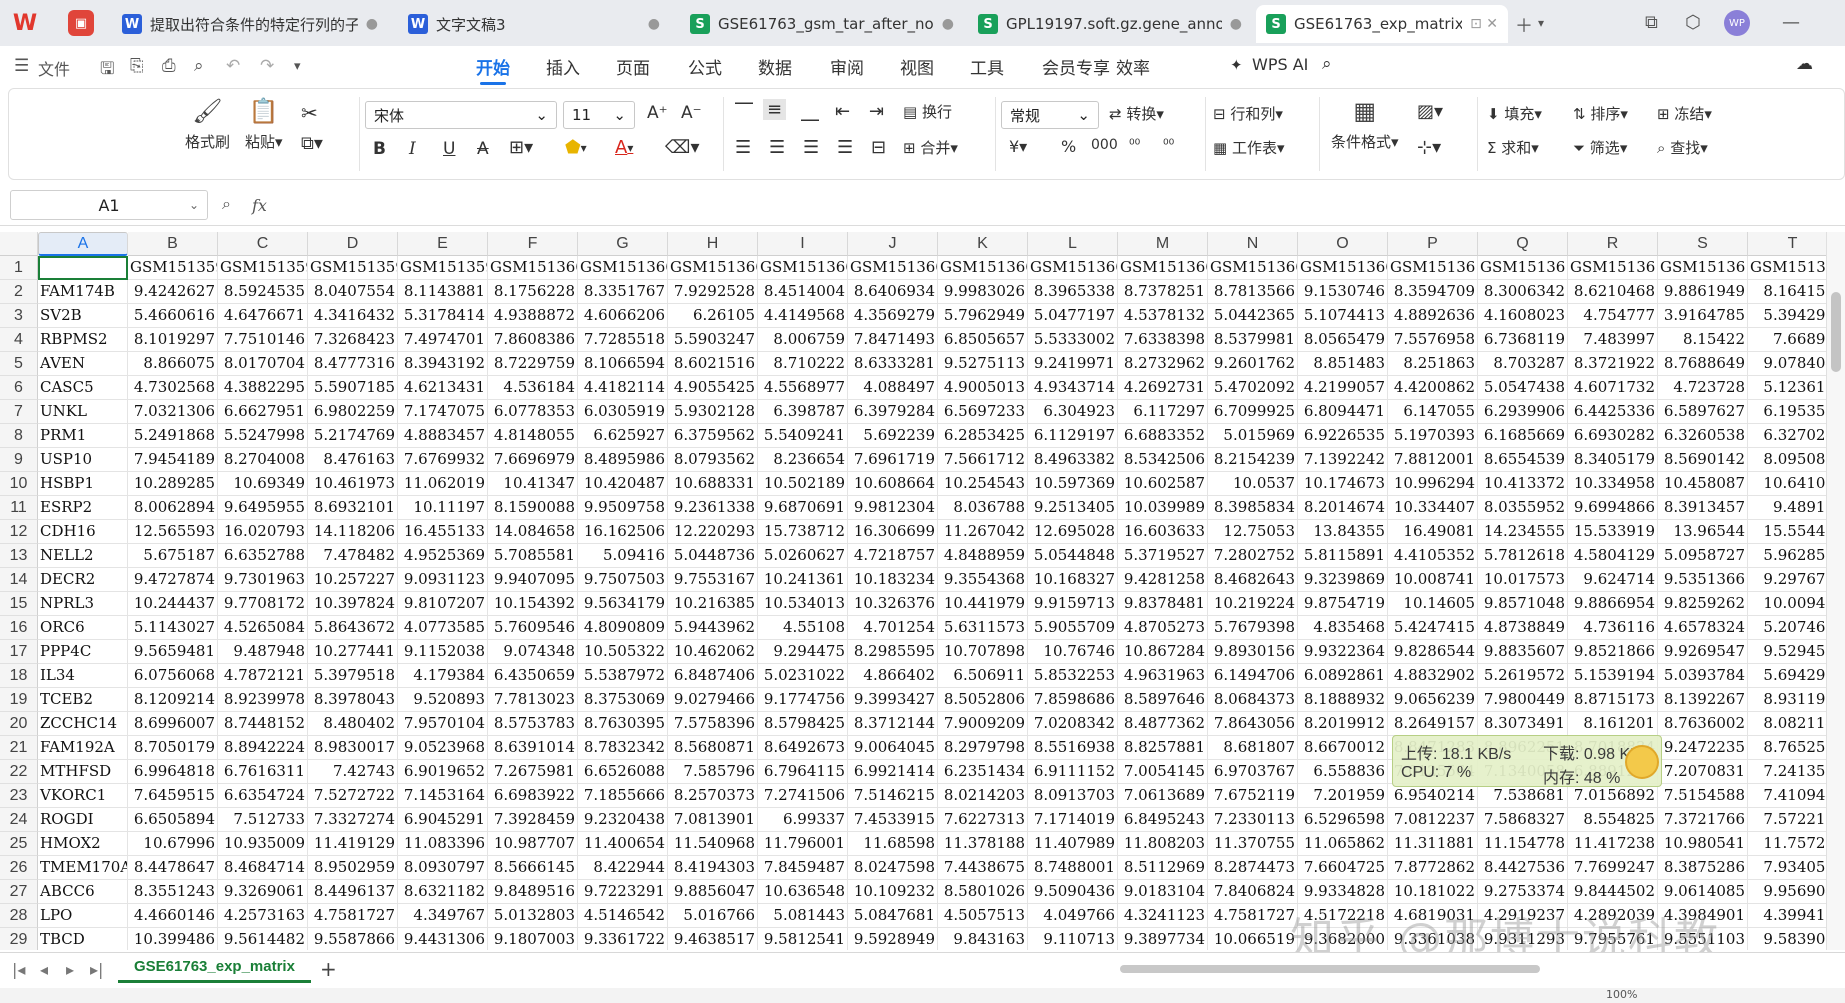  Describe the element at coordinates (893, 892) in the screenshot. I see `value-cell: 10.109232` at that location.